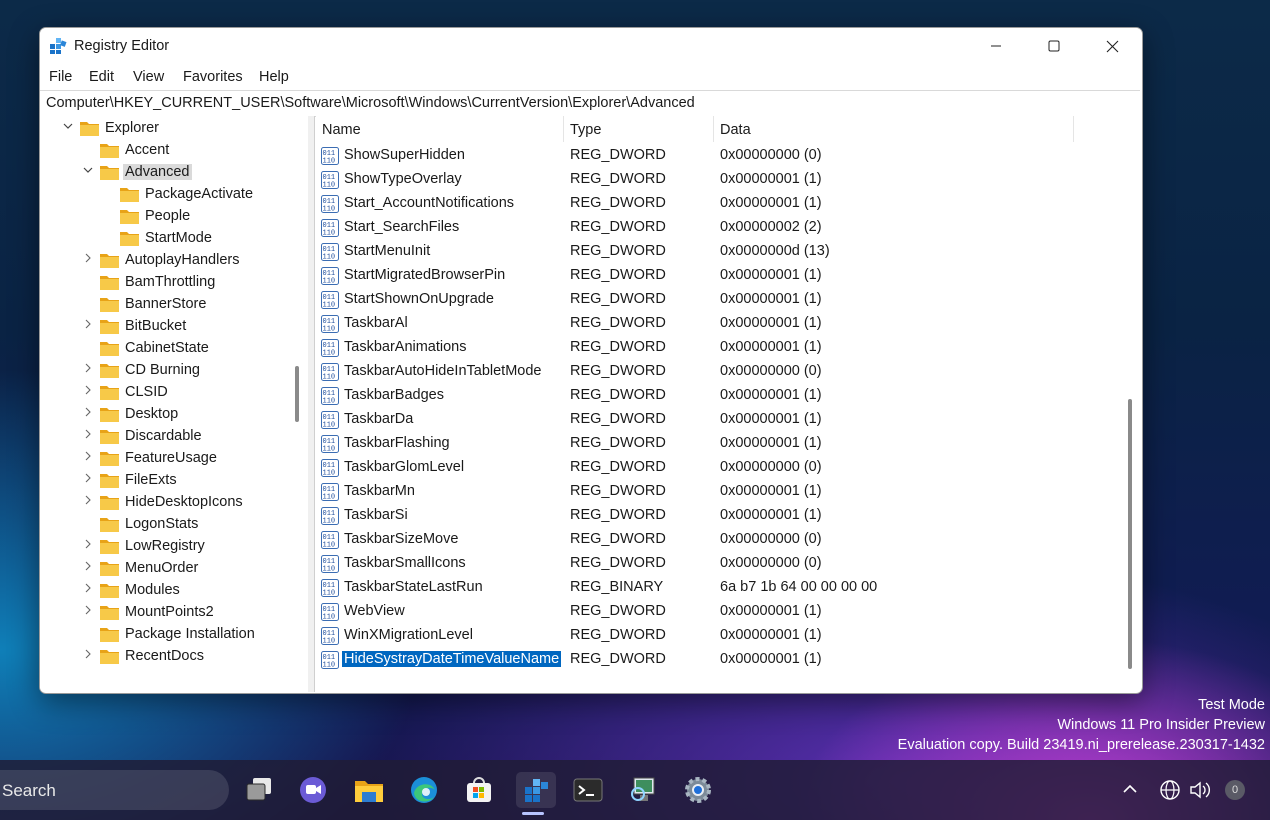  I want to click on tree-item-lowregistry: LowRegistry, so click(165, 547).